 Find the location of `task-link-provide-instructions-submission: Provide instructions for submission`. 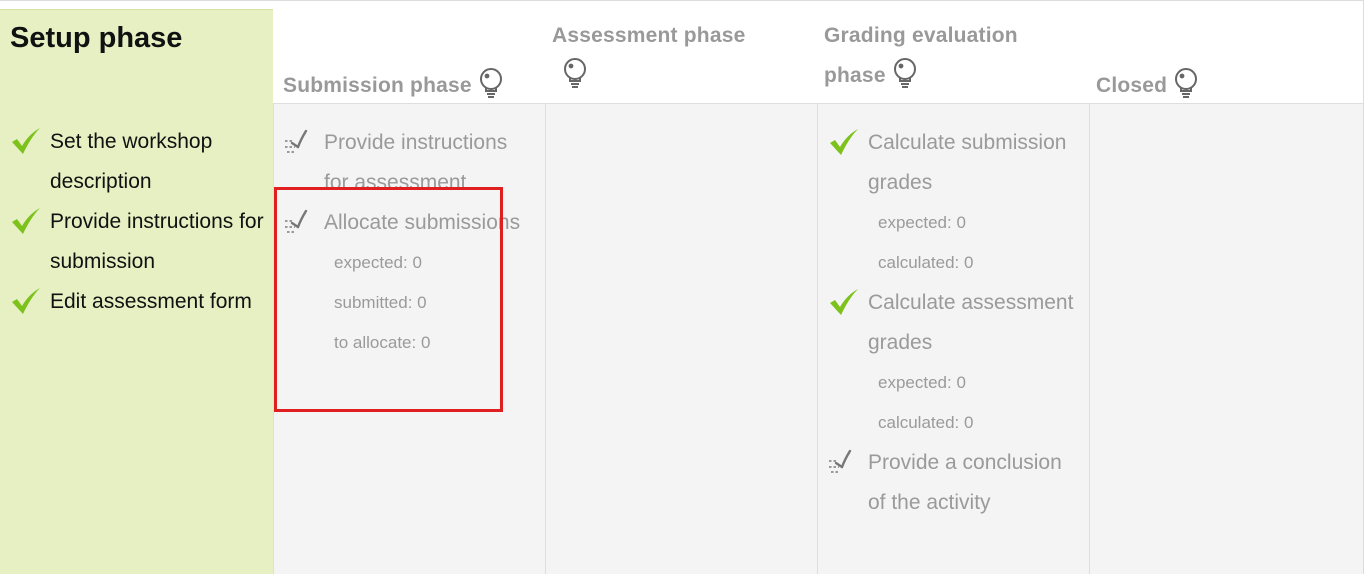

task-link-provide-instructions-submission: Provide instructions for submission is located at coordinates (157, 242).